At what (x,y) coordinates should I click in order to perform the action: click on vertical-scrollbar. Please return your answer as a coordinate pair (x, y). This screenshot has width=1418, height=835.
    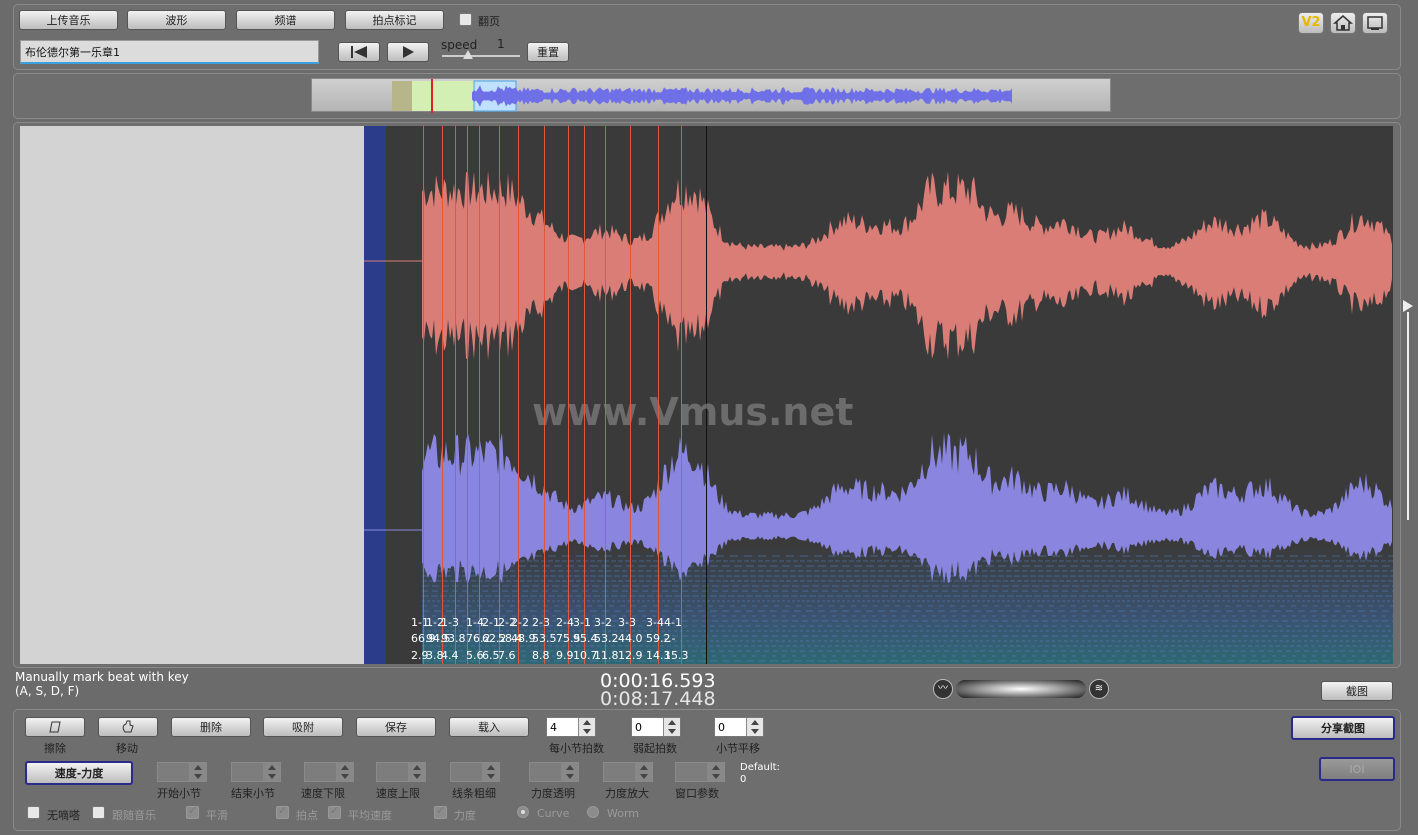
    Looking at the image, I should click on (1408, 410).